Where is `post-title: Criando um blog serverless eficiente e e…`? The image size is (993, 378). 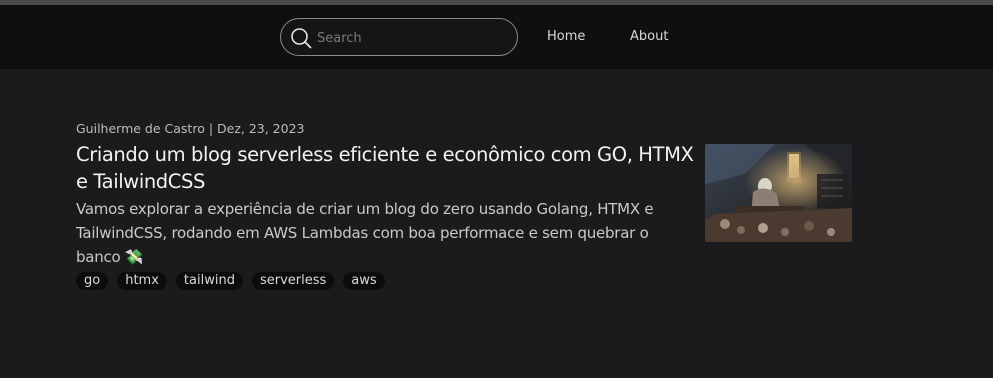
post-title: Criando um blog serverless eficiente e e… is located at coordinates (386, 168).